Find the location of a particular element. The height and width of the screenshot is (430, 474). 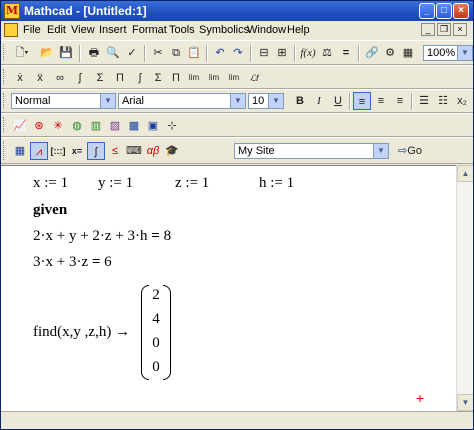

summation-icon: Σ is located at coordinates (100, 78).